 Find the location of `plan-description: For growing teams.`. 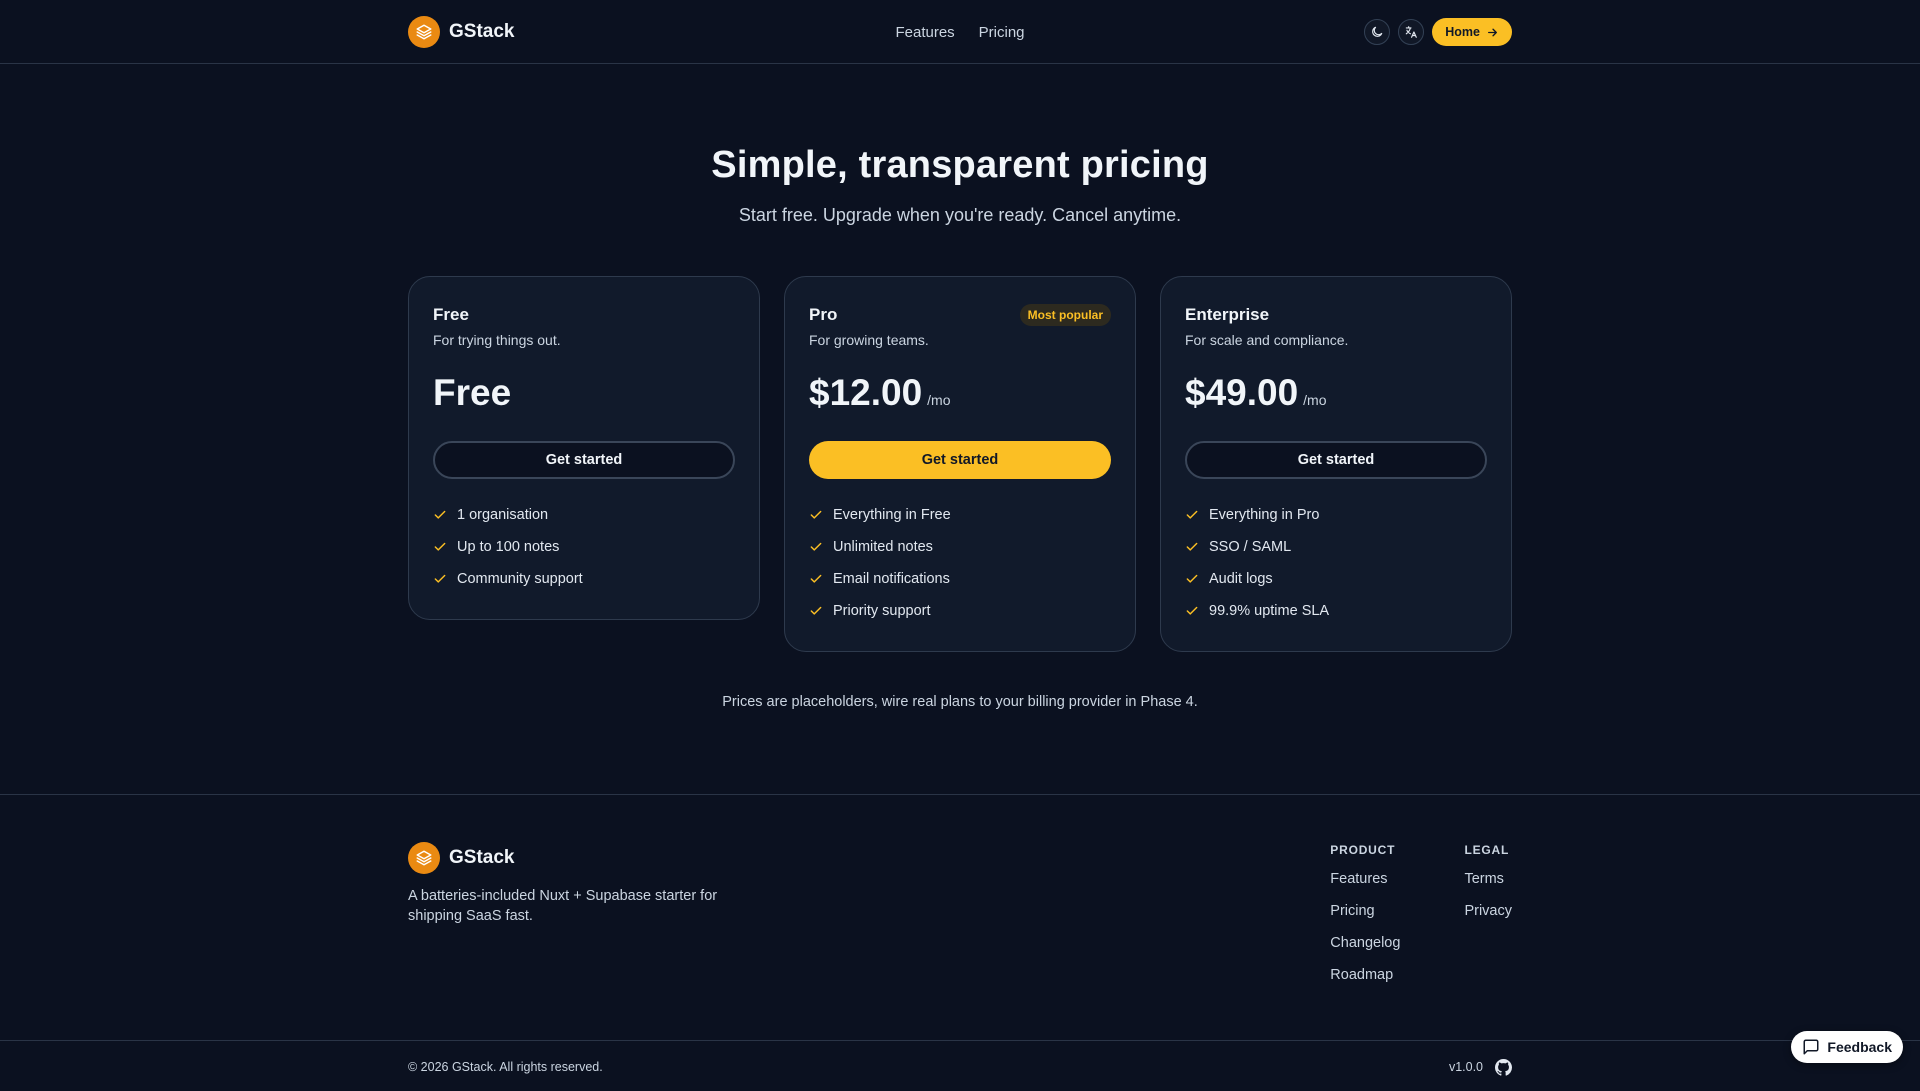

plan-description: For growing teams. is located at coordinates (869, 340).